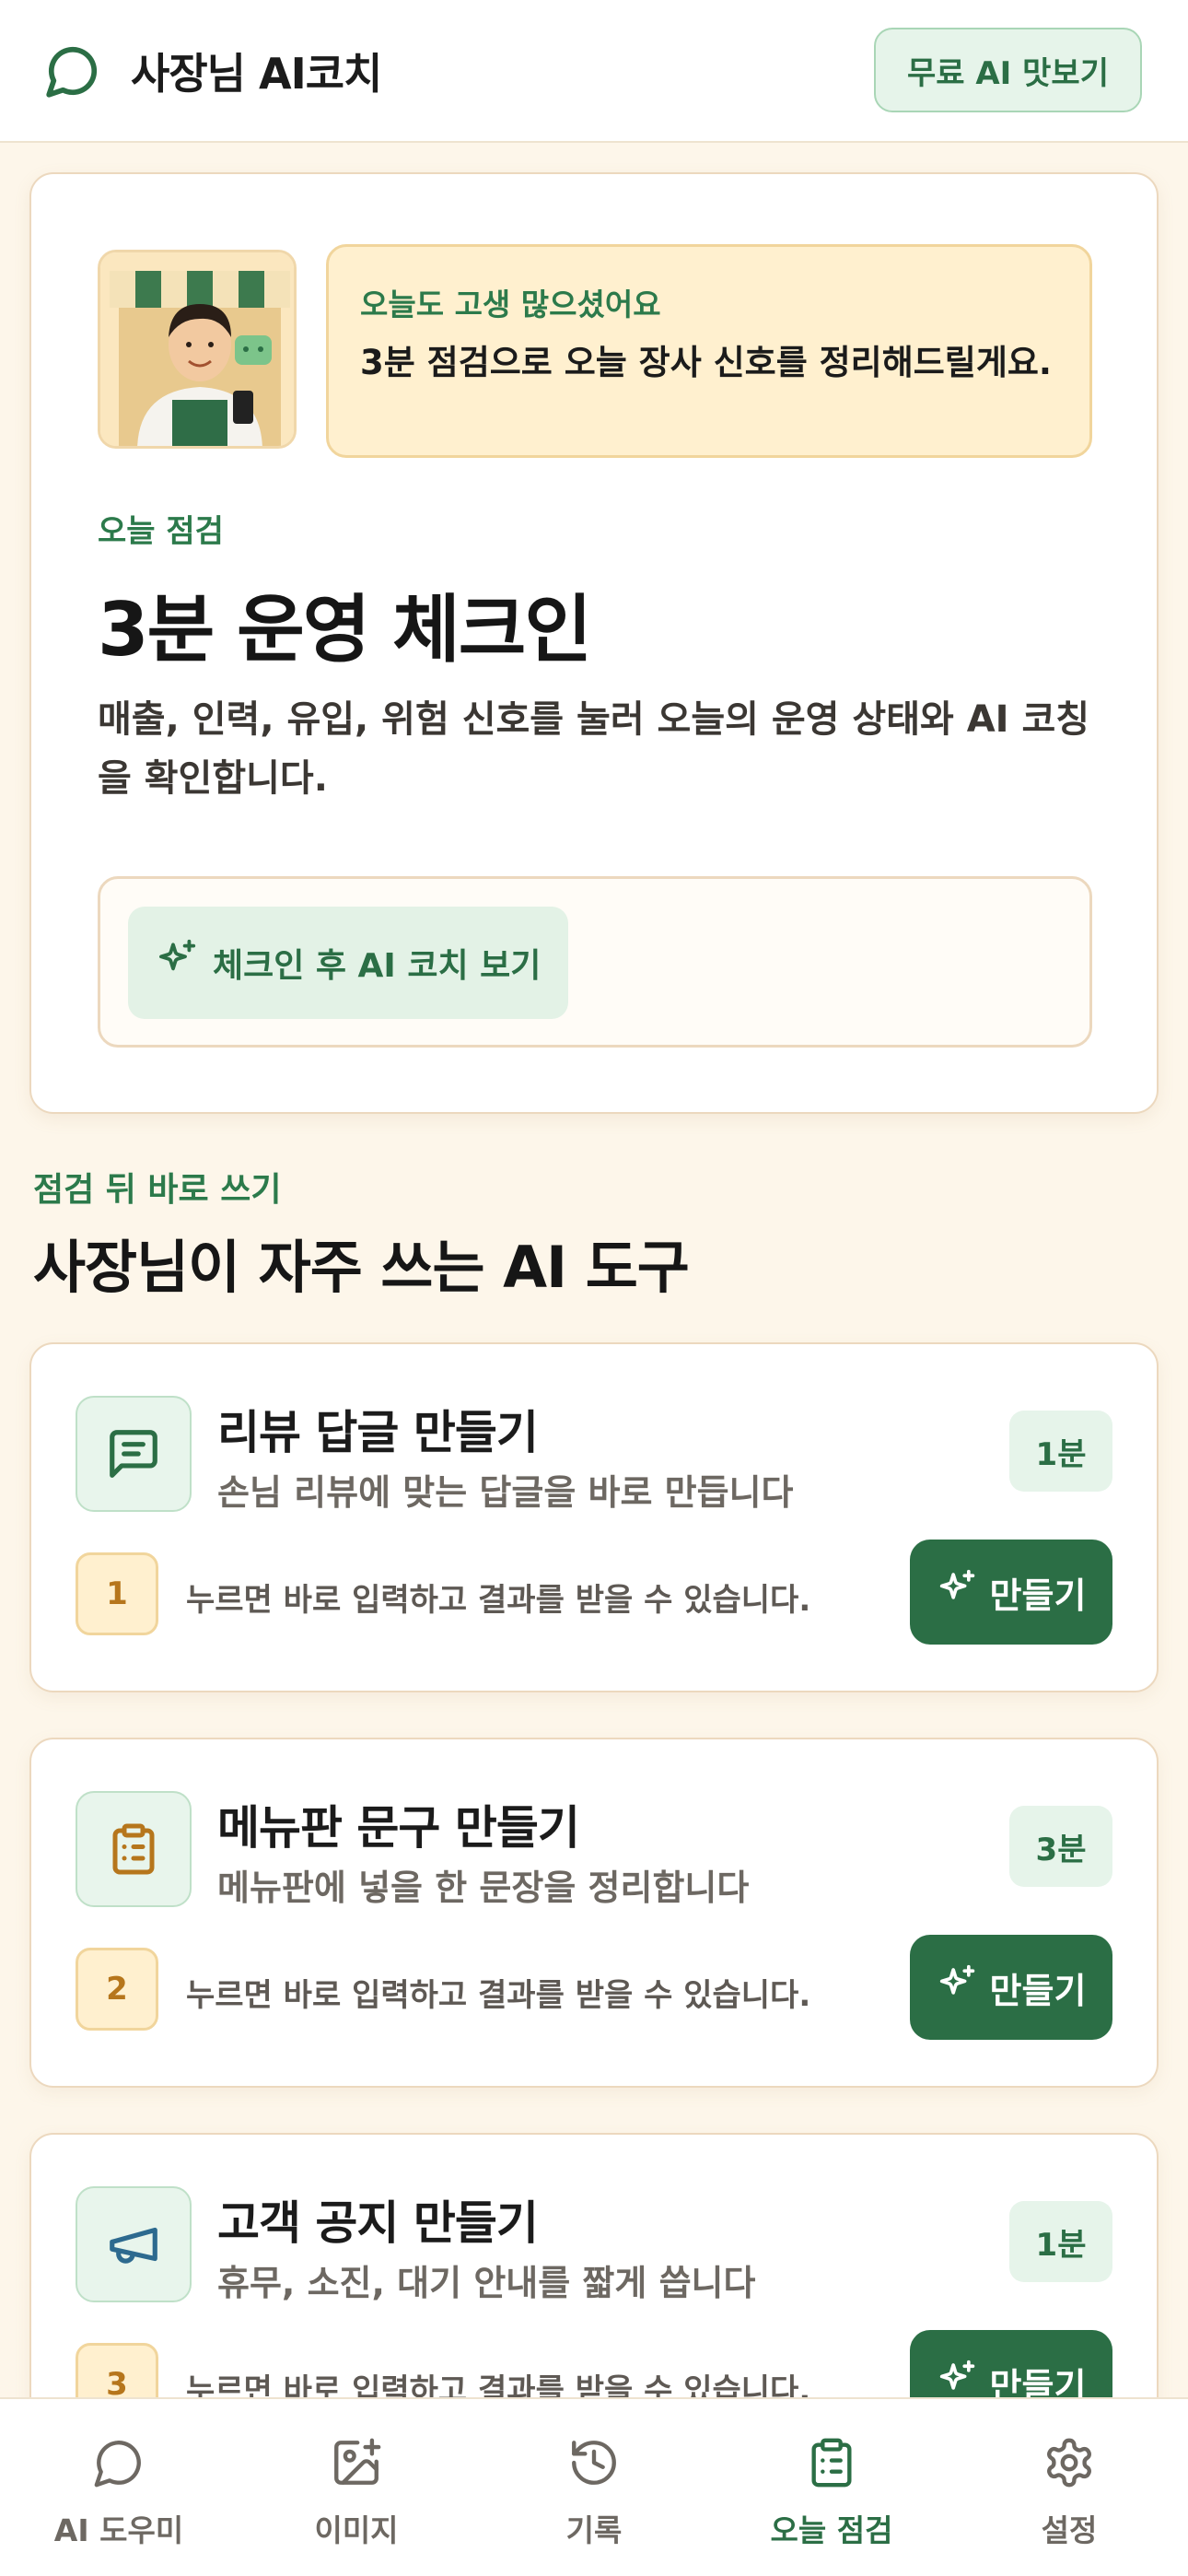 Image resolution: width=1188 pixels, height=2576 pixels. Describe the element at coordinates (706, 363) in the screenshot. I see `greeting-message: 3분 점검으로 오늘 장사 신호를 정리해드릴게요.` at that location.